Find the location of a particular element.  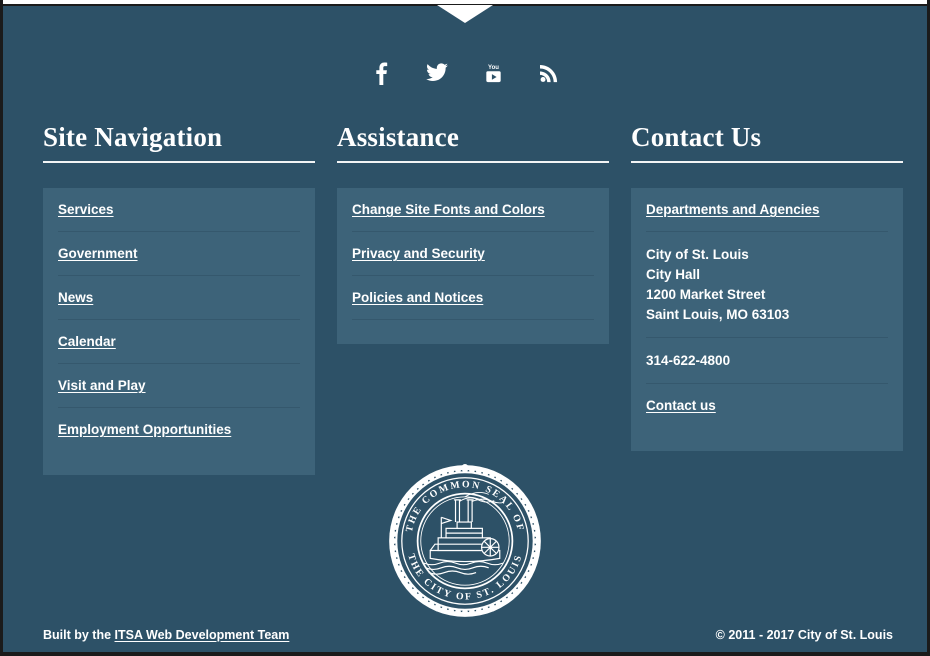

list-item: Services is located at coordinates (179, 210).